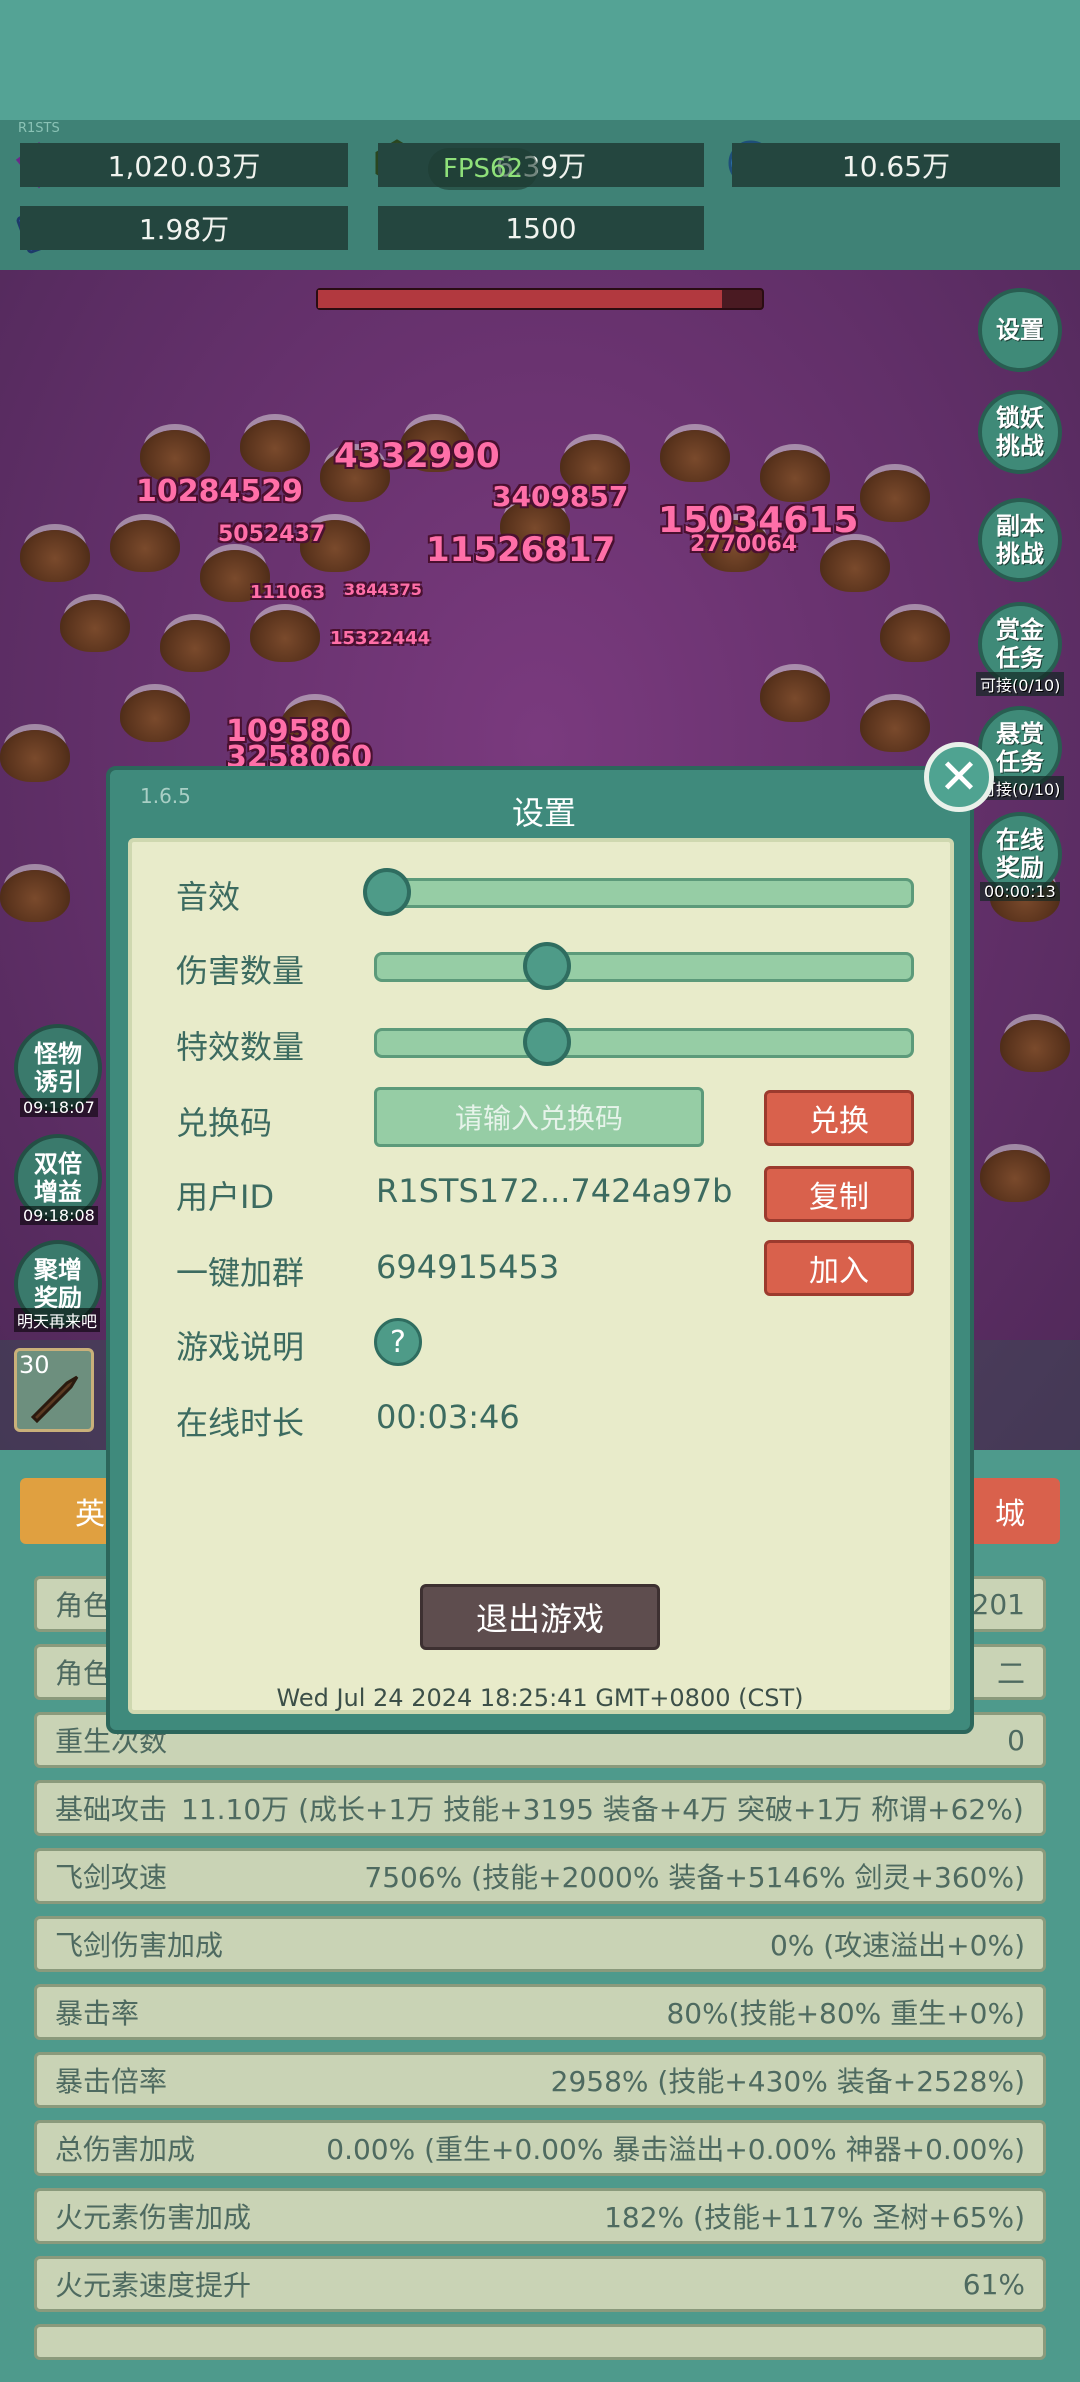 The height and width of the screenshot is (2382, 1080). I want to click on button-label: 聚增奖励, so click(58, 1284).